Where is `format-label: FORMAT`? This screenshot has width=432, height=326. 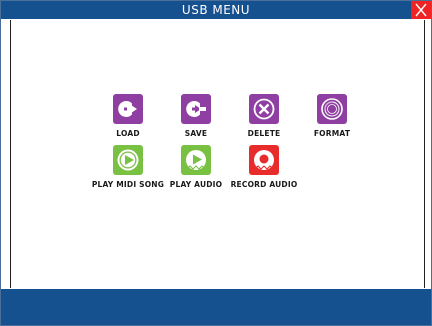
format-label: FORMAT is located at coordinates (332, 133).